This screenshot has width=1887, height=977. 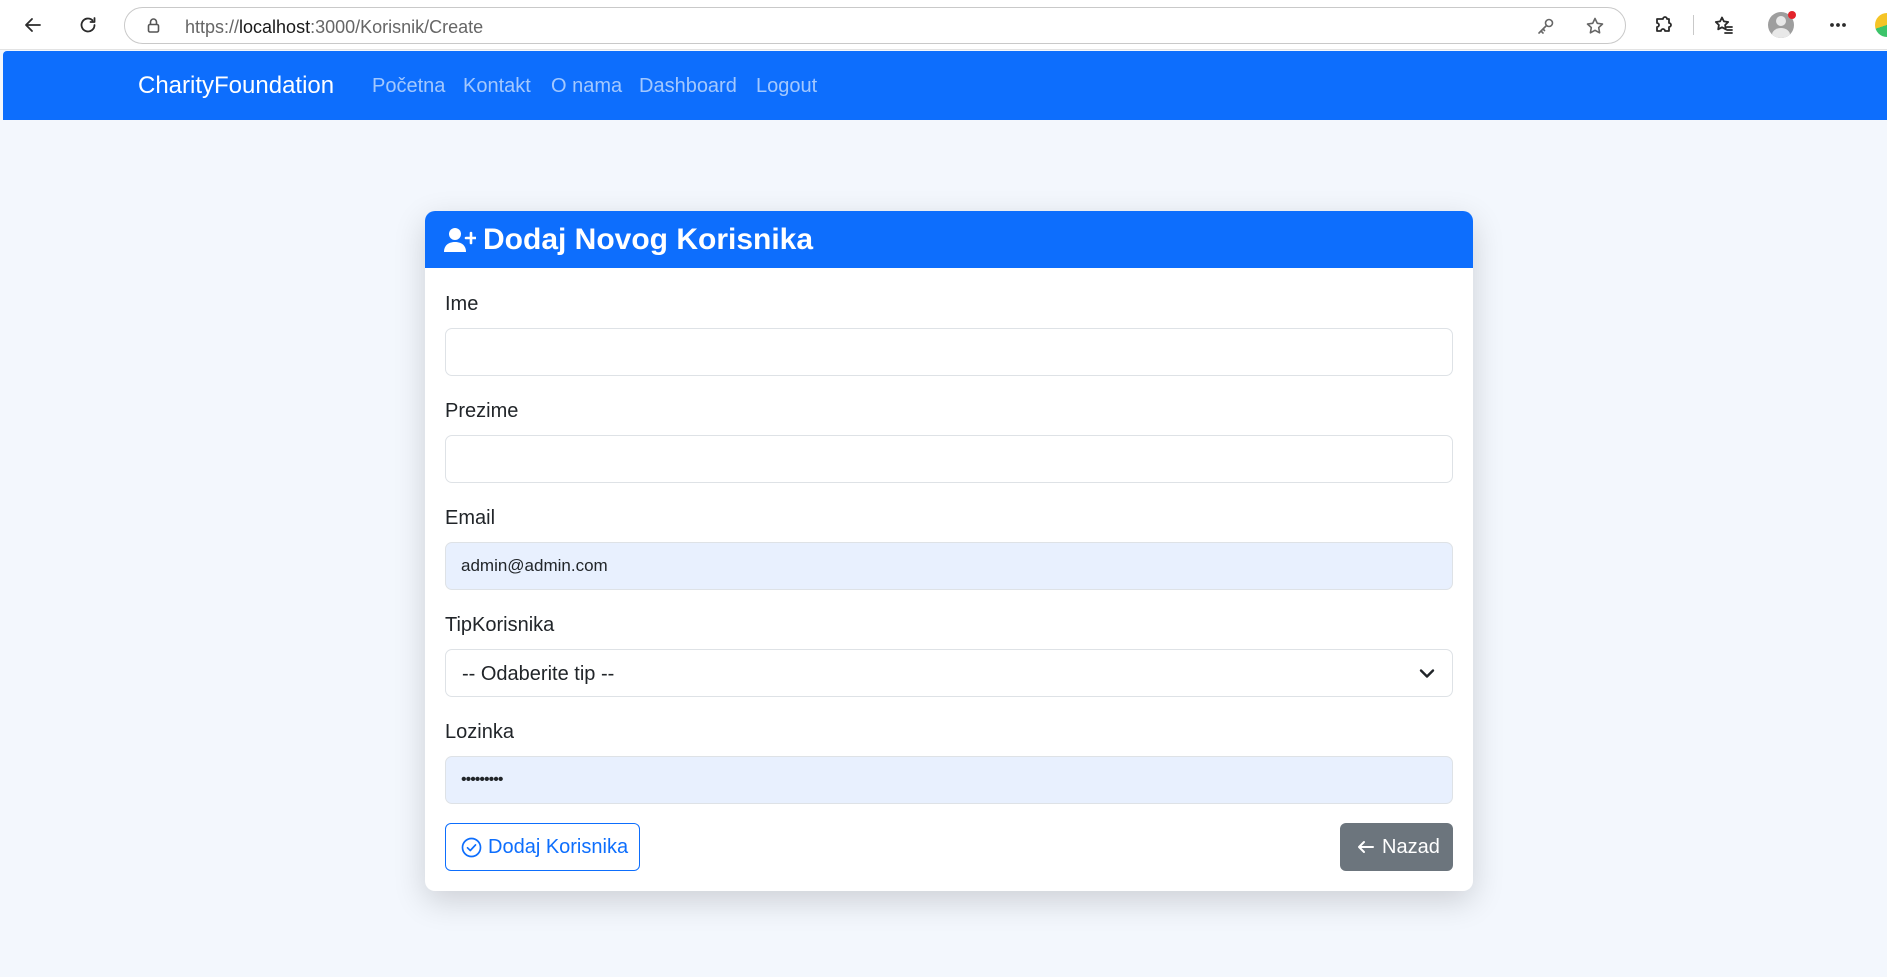 I want to click on add-user-button: Dodaj Korisnika, so click(x=542, y=847).